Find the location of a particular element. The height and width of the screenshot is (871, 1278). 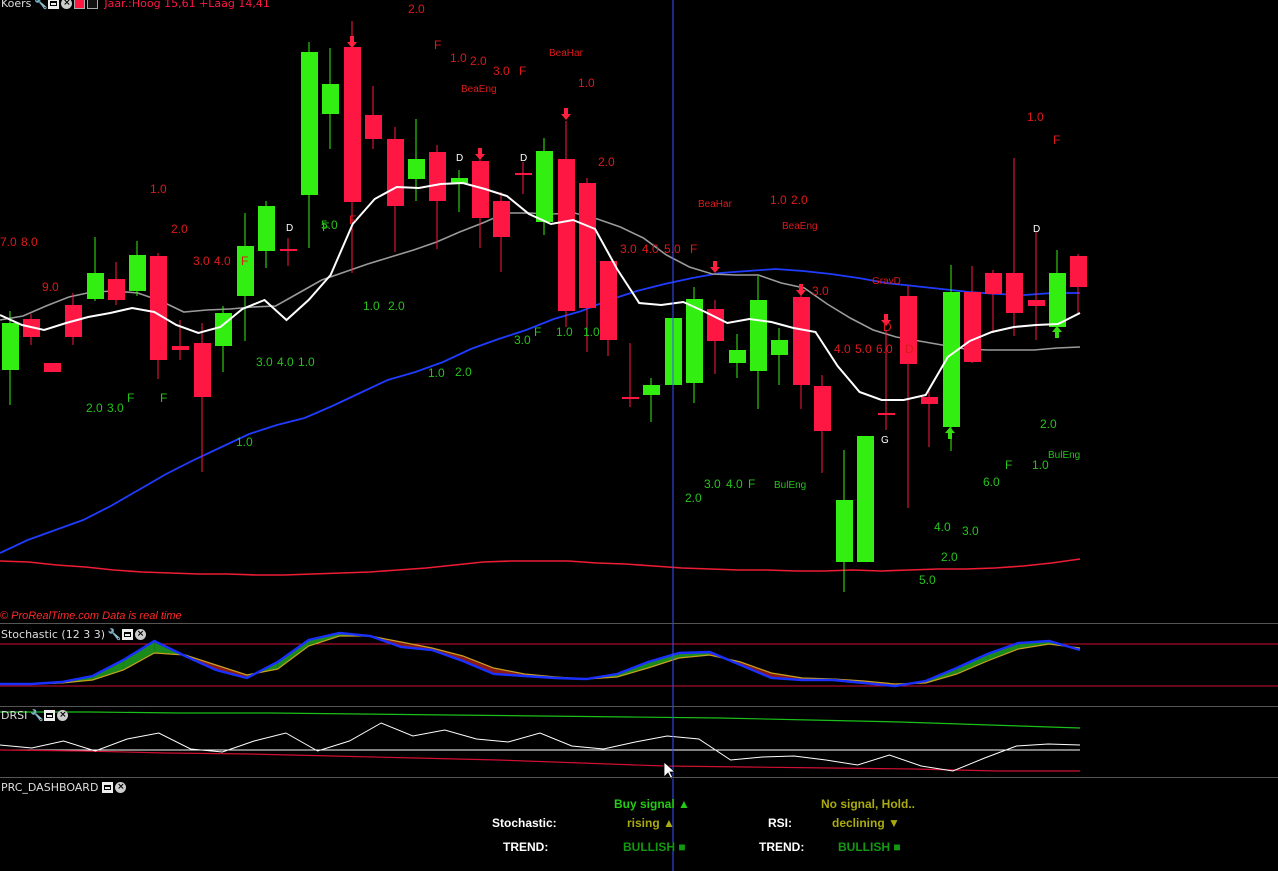

trend-label-right: TREND: is located at coordinates (782, 847).